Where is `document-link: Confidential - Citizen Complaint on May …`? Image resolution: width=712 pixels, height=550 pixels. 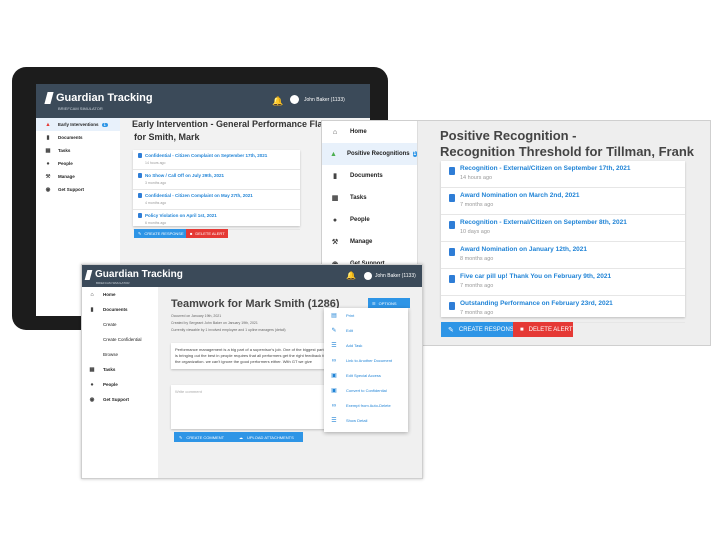 document-link: Confidential - Citizen Complaint on May … is located at coordinates (199, 195).